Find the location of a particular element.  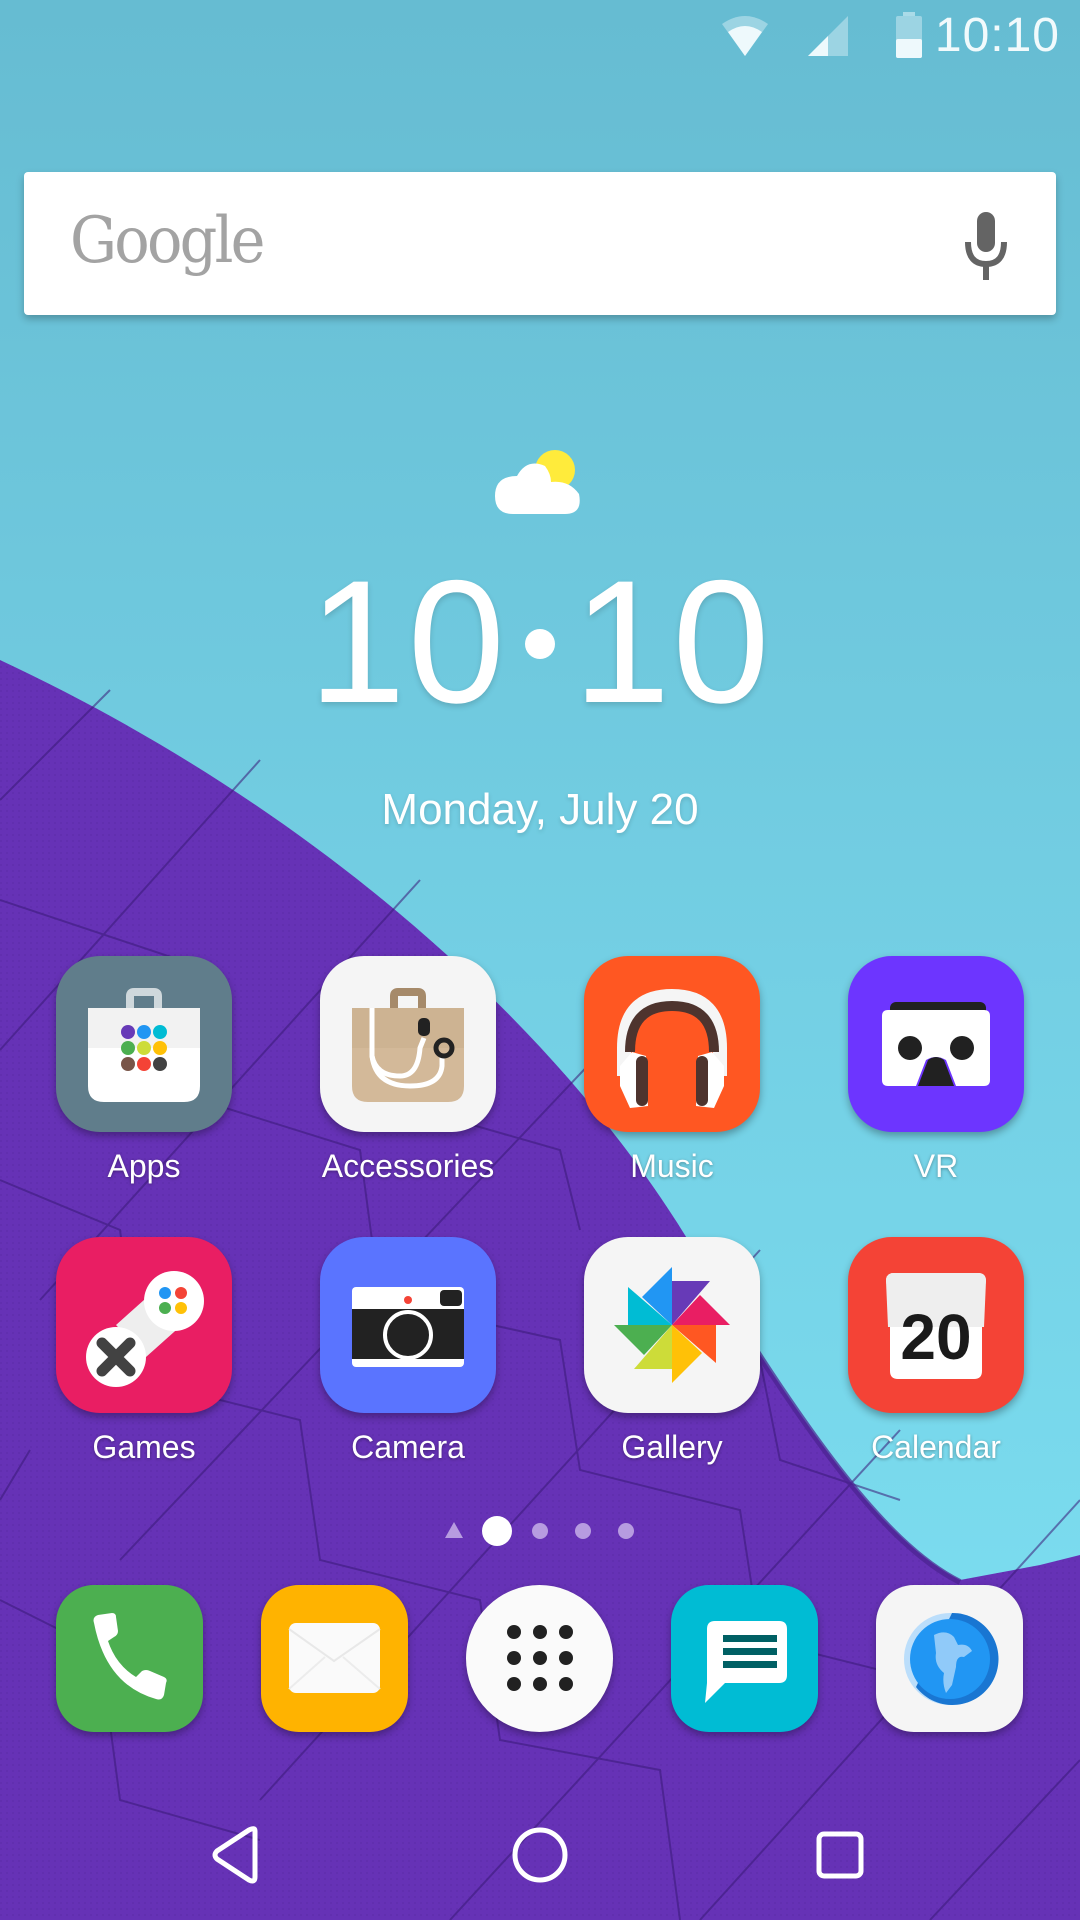

page-indicator is located at coordinates (540, 1531).